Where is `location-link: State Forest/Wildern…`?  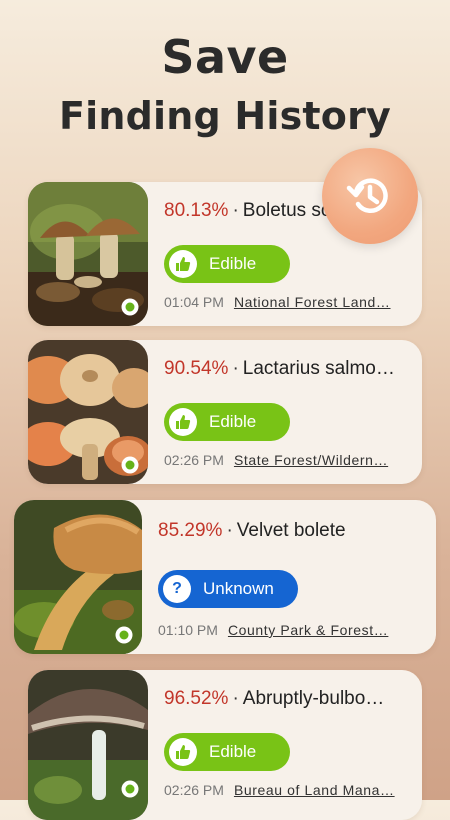 location-link: State Forest/Wildern… is located at coordinates (311, 460).